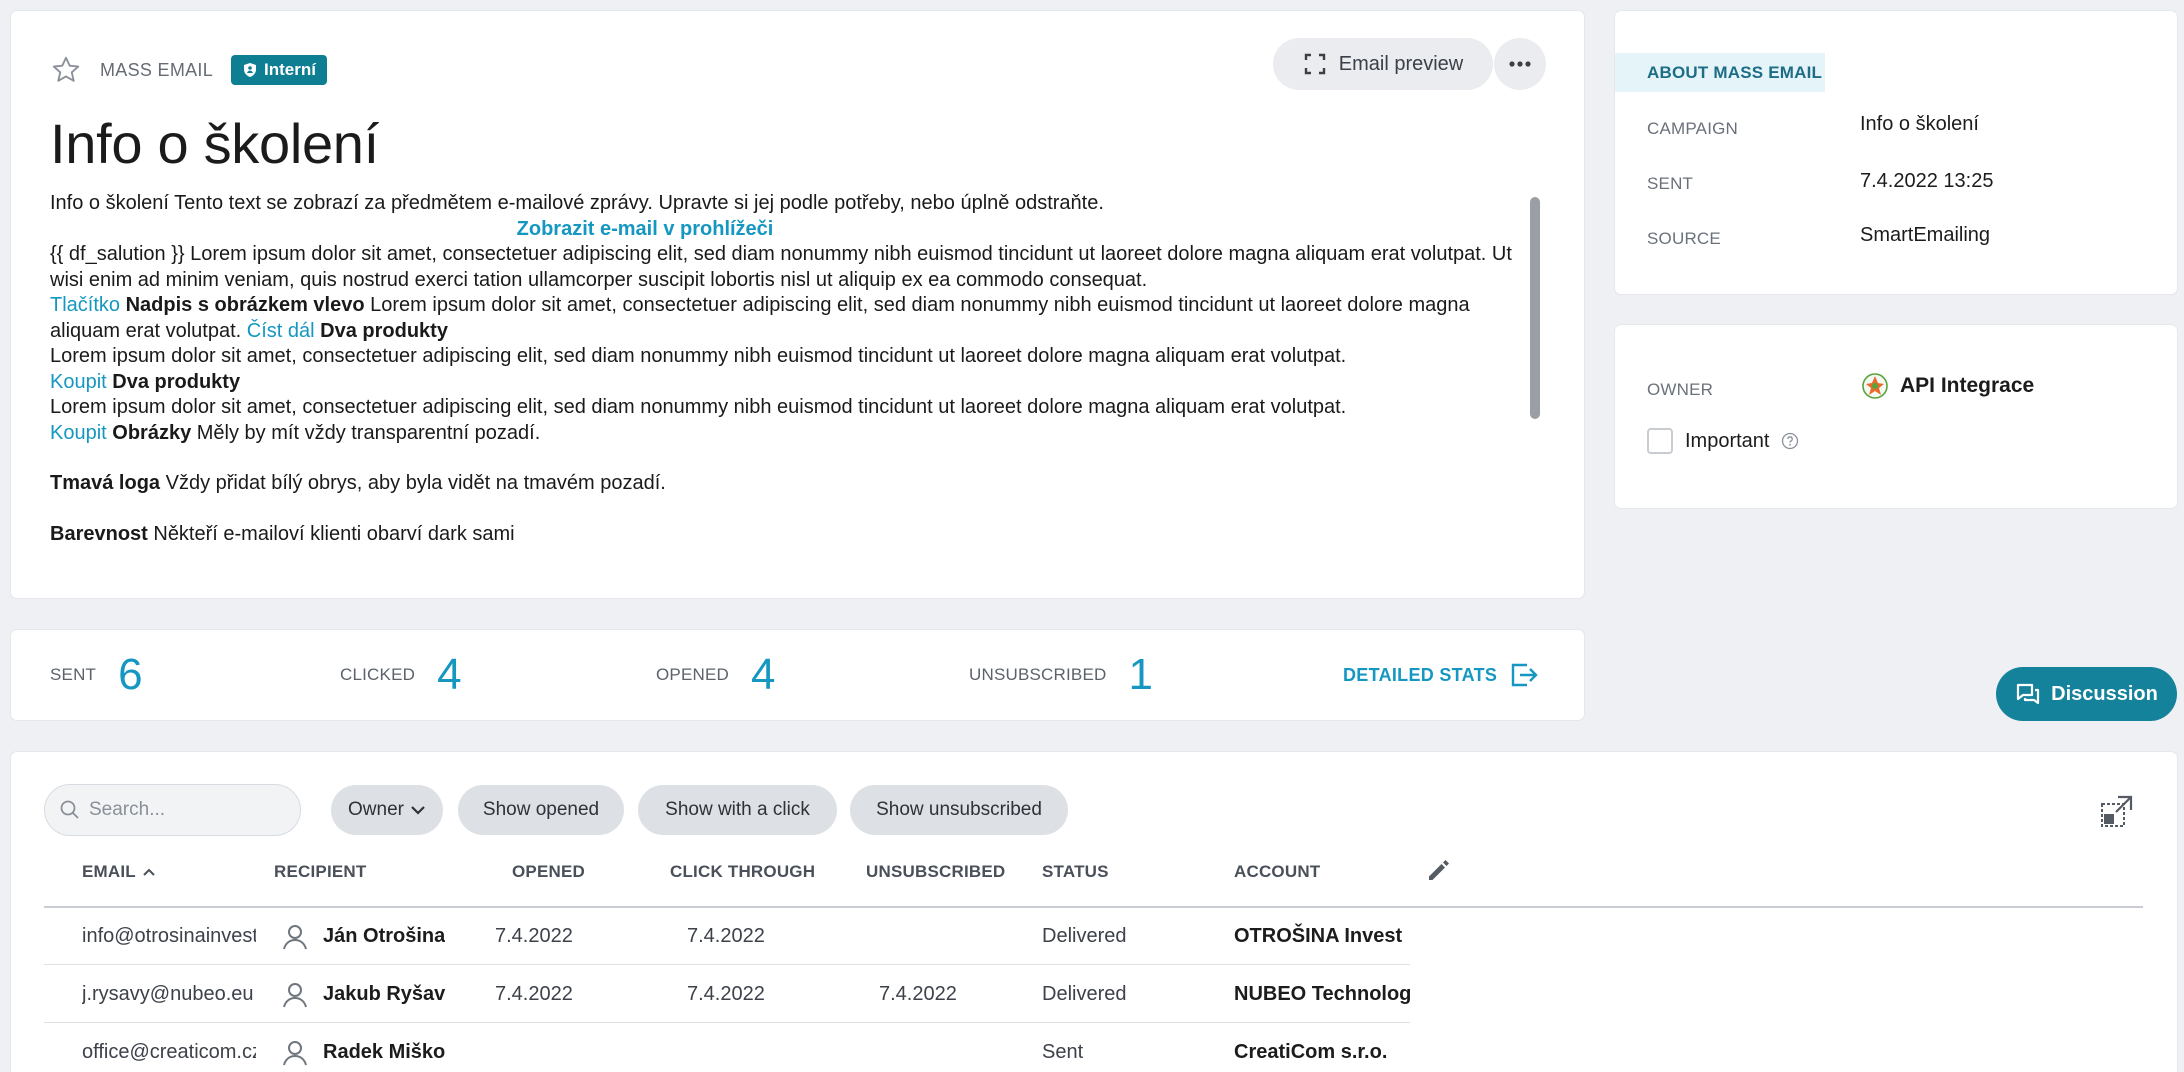 This screenshot has width=2184, height=1072. Describe the element at coordinates (281, 331) in the screenshot. I see `read-more-link: Číst dál` at that location.